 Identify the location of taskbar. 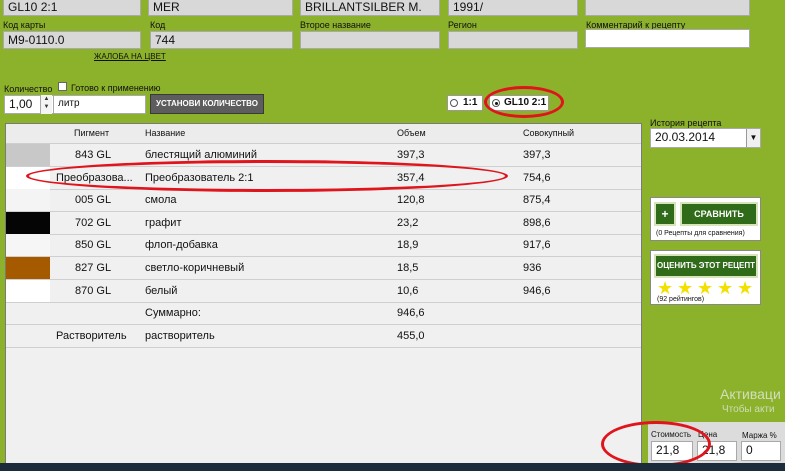
(392, 467).